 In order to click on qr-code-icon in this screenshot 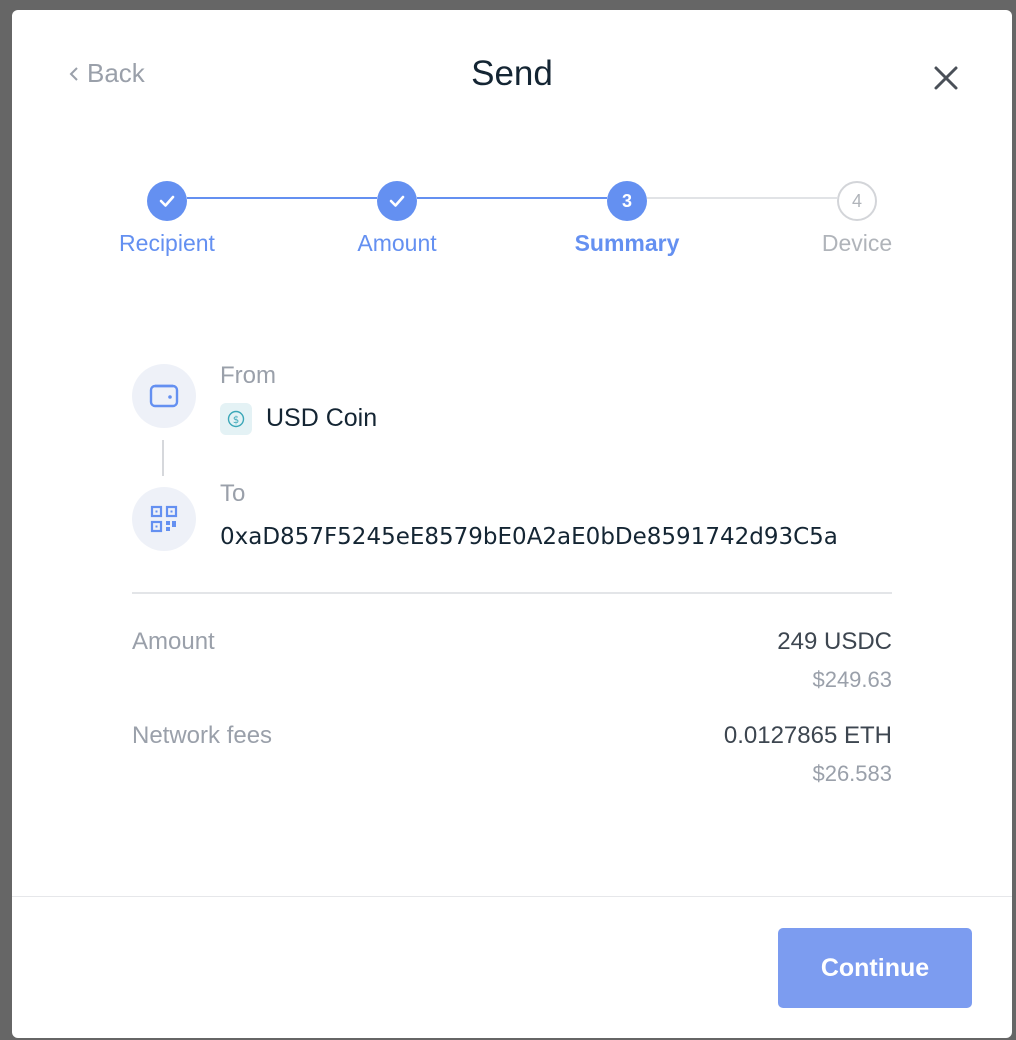, I will do `click(164, 519)`.